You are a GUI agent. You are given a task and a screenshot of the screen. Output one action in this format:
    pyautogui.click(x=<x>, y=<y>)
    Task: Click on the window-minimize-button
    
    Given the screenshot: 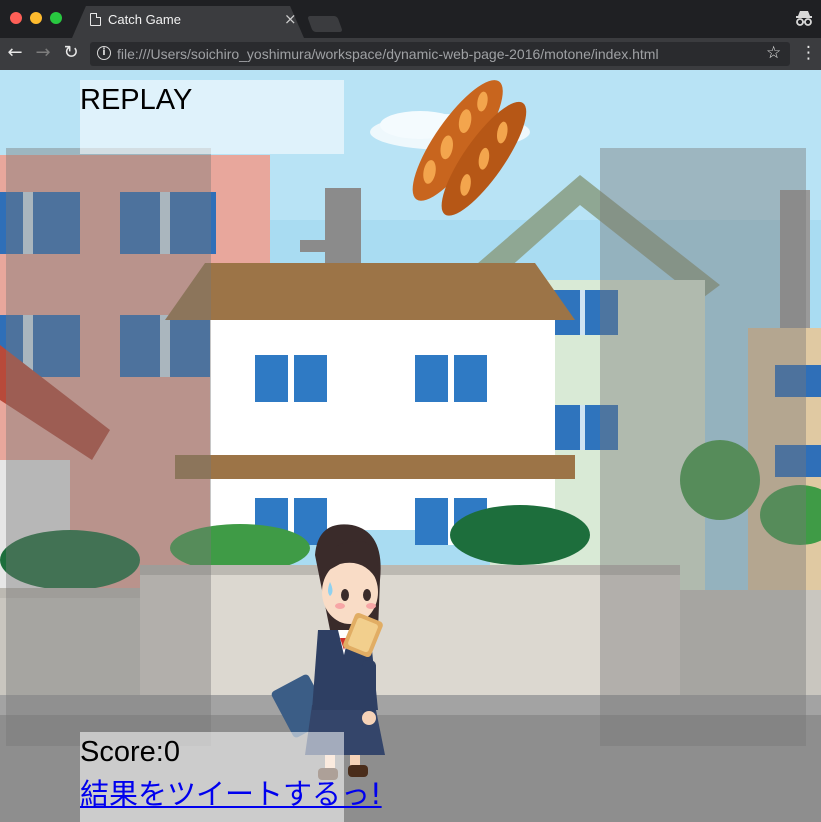 What is the action you would take?
    pyautogui.click(x=36, y=18)
    